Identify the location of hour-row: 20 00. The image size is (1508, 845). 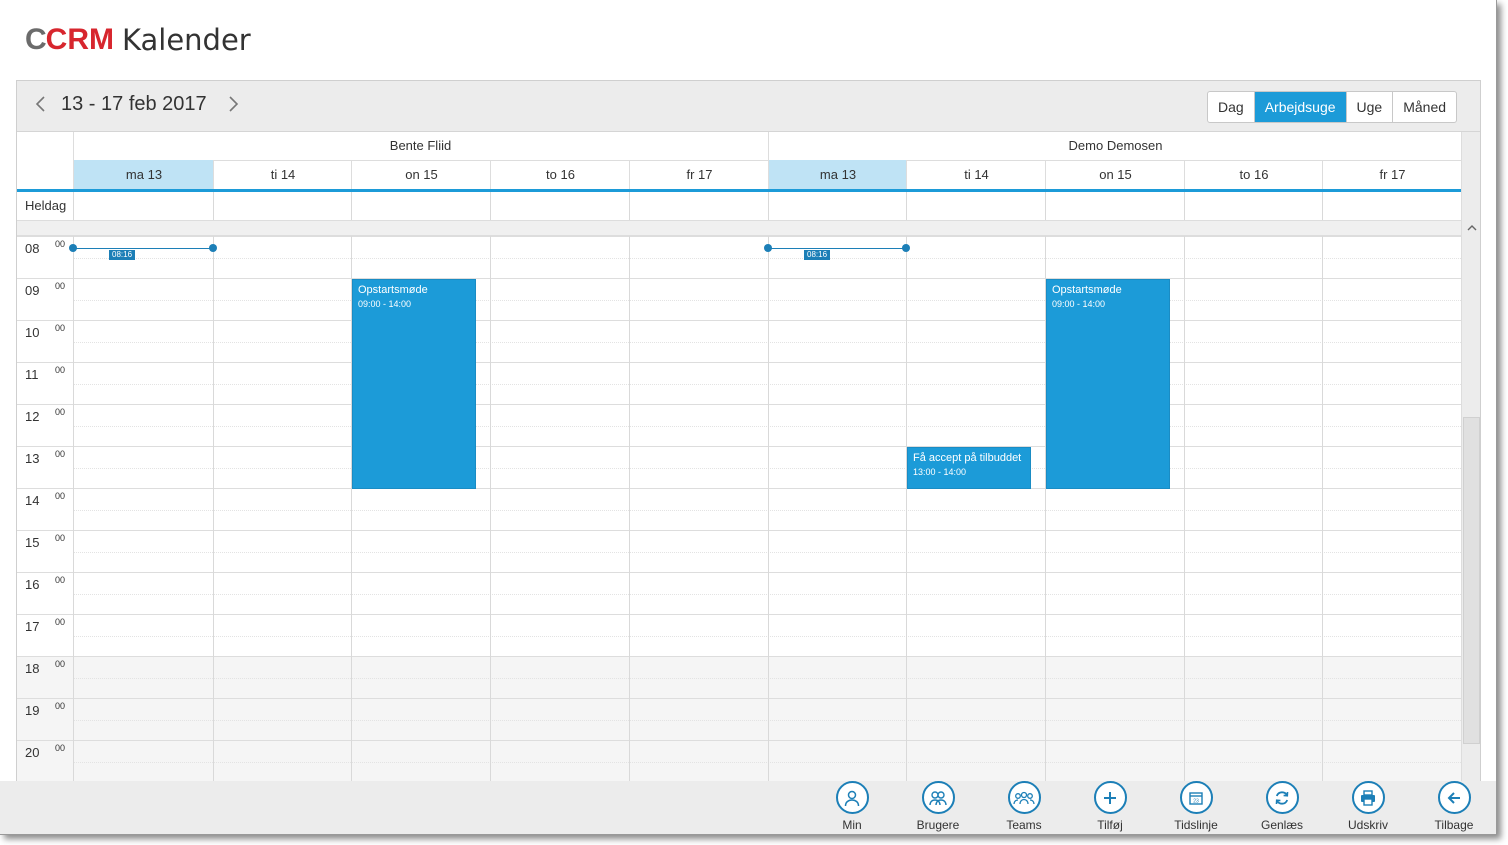
(739, 761).